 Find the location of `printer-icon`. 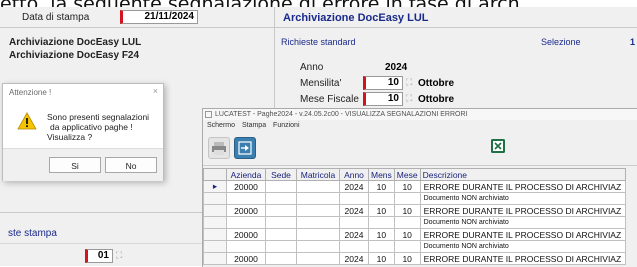

printer-icon is located at coordinates (219, 148).